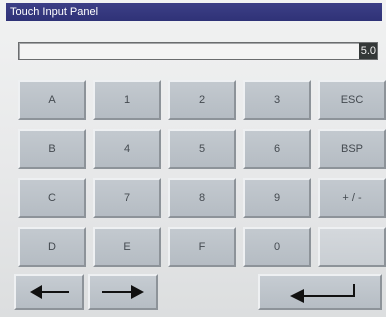 The width and height of the screenshot is (386, 317). What do you see at coordinates (352, 100) in the screenshot?
I see `key-escape: ESC` at bounding box center [352, 100].